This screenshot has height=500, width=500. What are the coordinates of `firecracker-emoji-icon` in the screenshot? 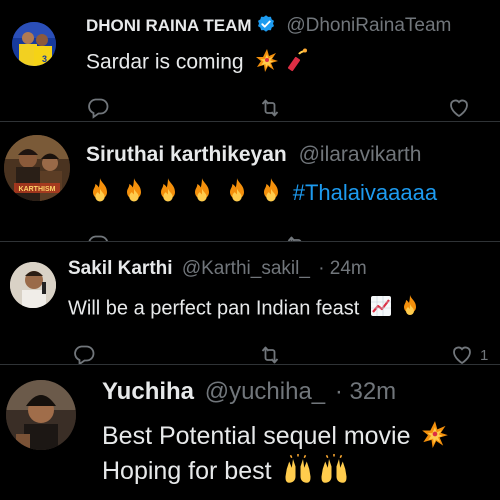 It's located at (297, 63).